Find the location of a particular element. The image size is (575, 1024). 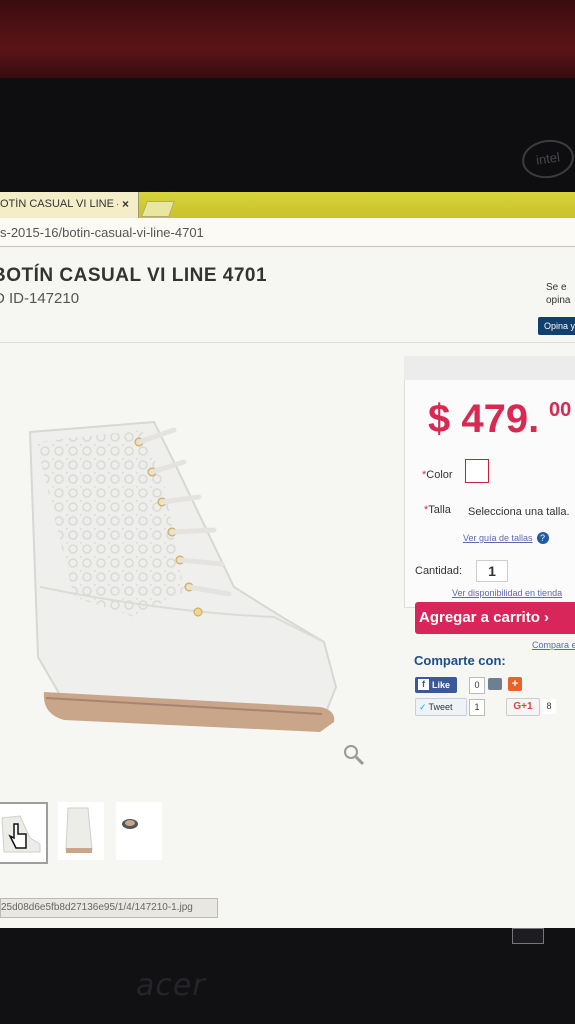

facebook-like-button: f Like is located at coordinates (436, 685).